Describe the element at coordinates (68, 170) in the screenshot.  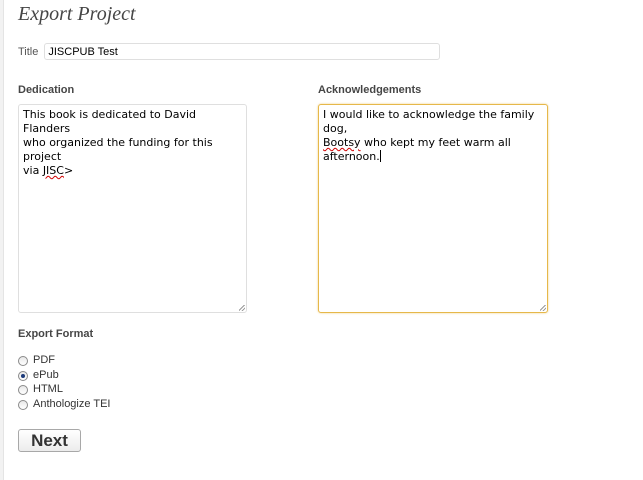
I see `dedication-text-end: >` at that location.